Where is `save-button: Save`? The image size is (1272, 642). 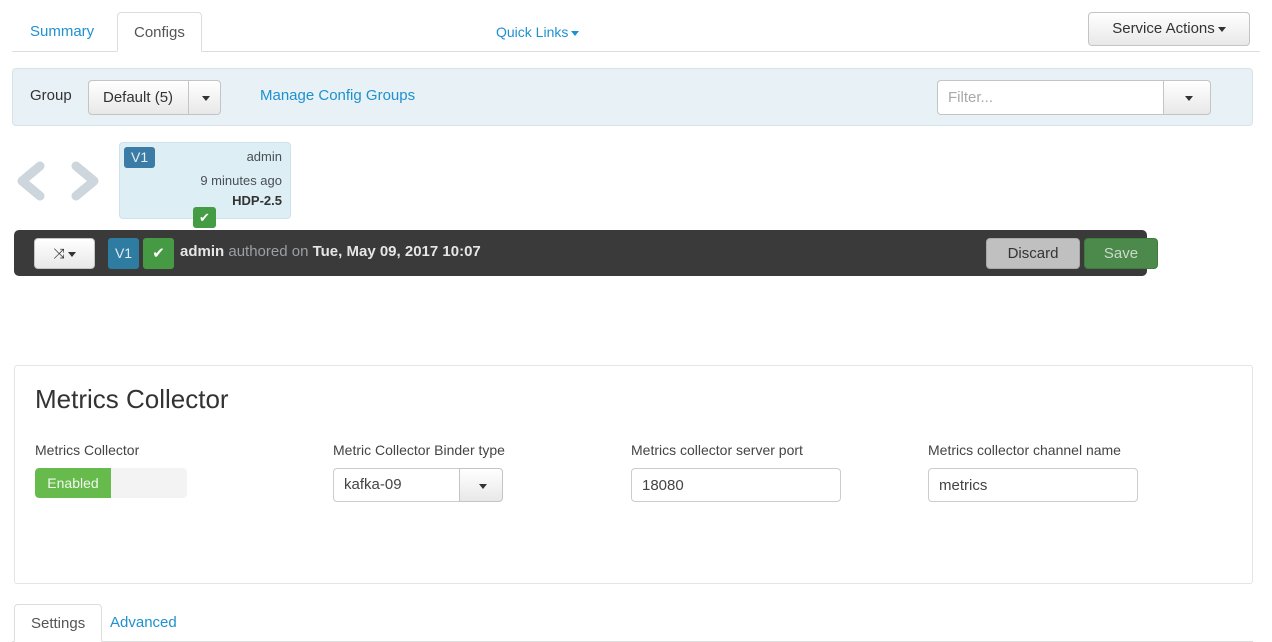
save-button: Save is located at coordinates (1121, 253).